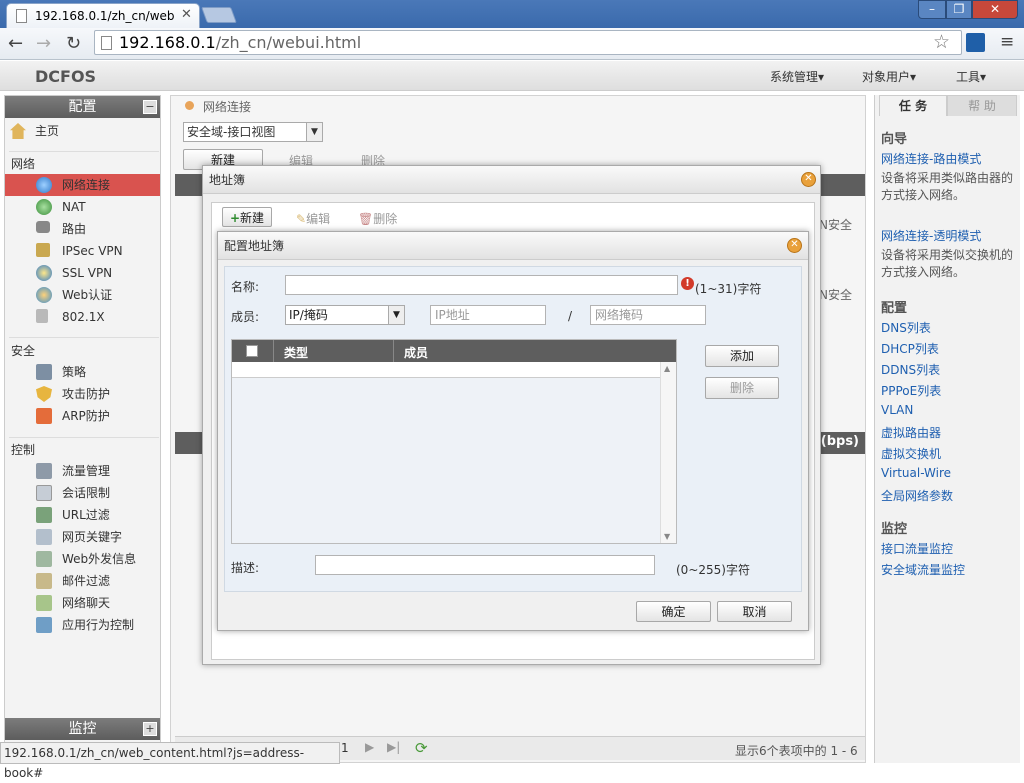  What do you see at coordinates (44, 625) in the screenshot?
I see `app-control-icon` at bounding box center [44, 625].